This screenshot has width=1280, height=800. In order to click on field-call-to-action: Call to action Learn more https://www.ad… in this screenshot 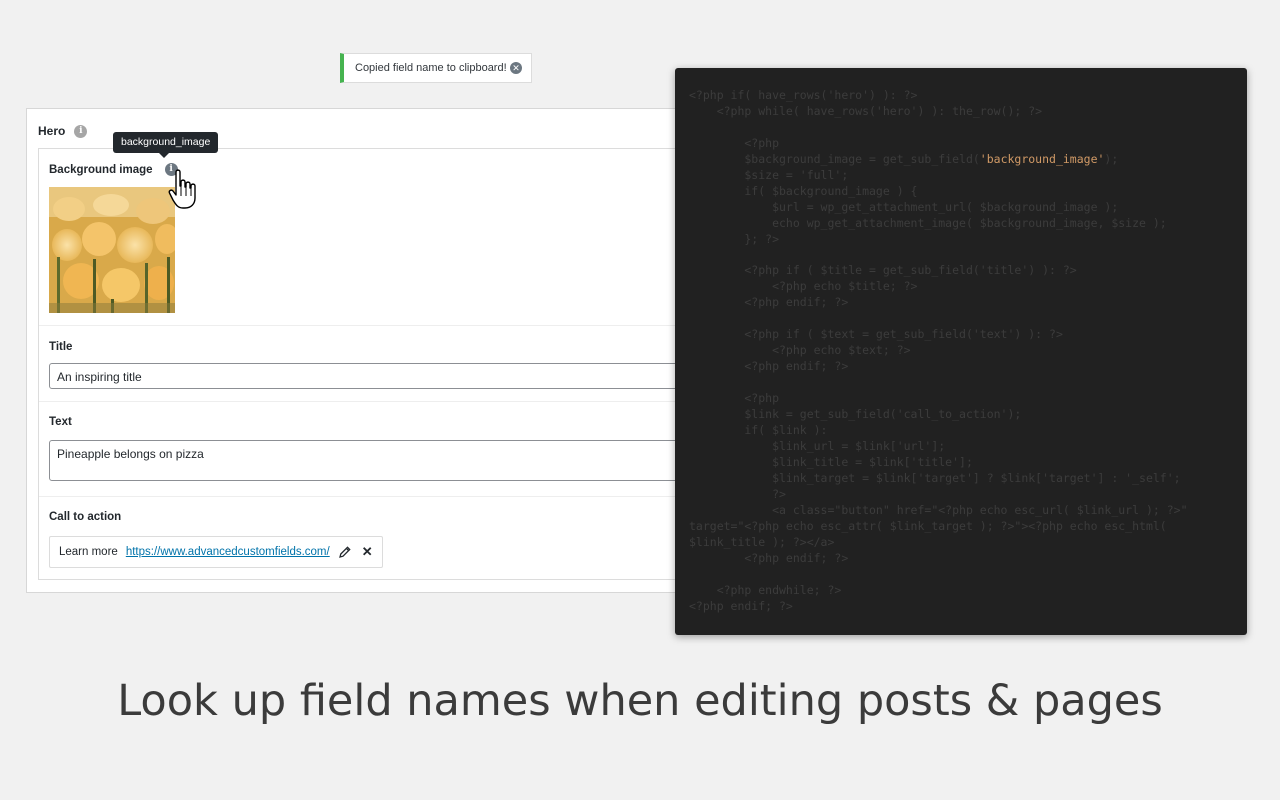, I will do `click(372, 539)`.